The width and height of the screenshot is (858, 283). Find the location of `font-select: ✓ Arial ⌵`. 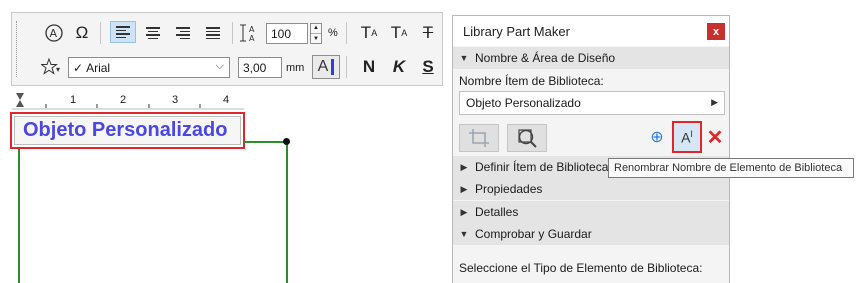

font-select: ✓ Arial ⌵ is located at coordinates (149, 67).